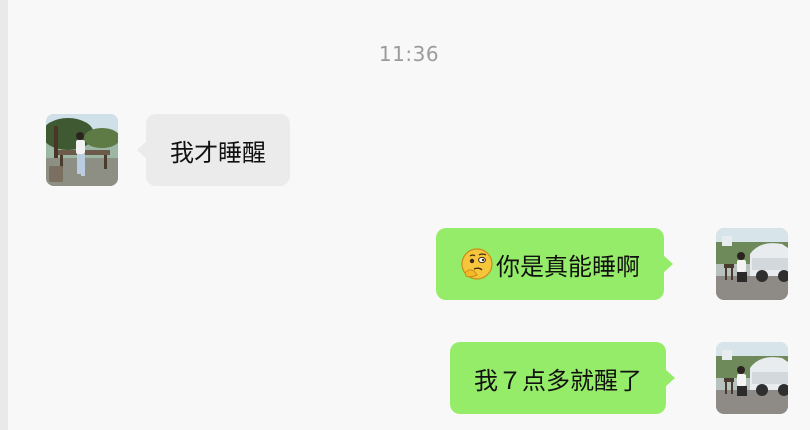 The height and width of the screenshot is (430, 810). Describe the element at coordinates (477, 264) in the screenshot. I see `thinking-face-emoji-icon` at that location.